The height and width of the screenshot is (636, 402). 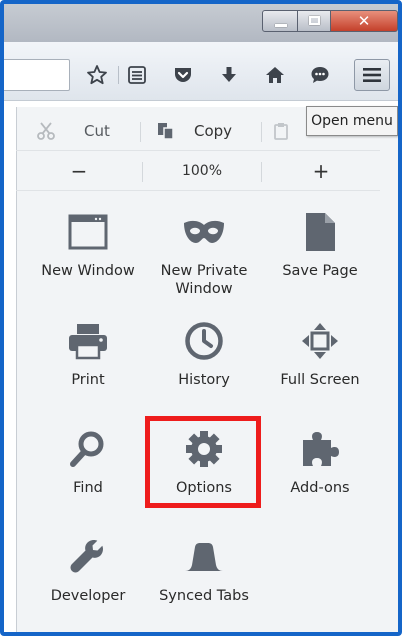 I want to click on zoom-reset-button: 100%, so click(x=202, y=171).